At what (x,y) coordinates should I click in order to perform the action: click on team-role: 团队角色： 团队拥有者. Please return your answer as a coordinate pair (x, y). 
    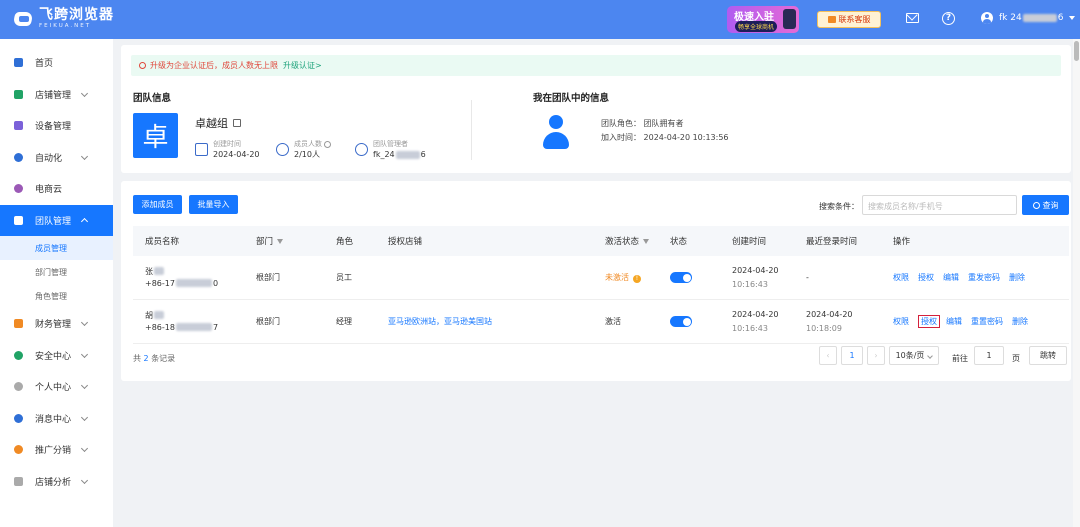
    Looking at the image, I should click on (642, 123).